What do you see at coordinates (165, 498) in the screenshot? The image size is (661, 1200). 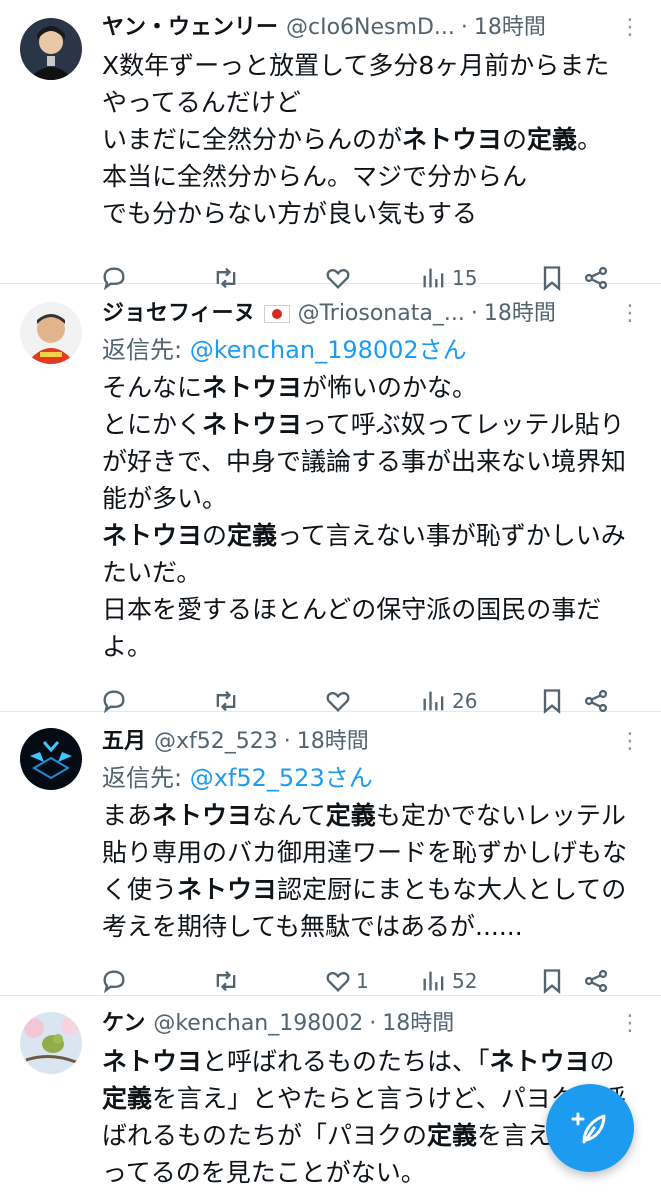 I see `text-segment: 能が多い。` at bounding box center [165, 498].